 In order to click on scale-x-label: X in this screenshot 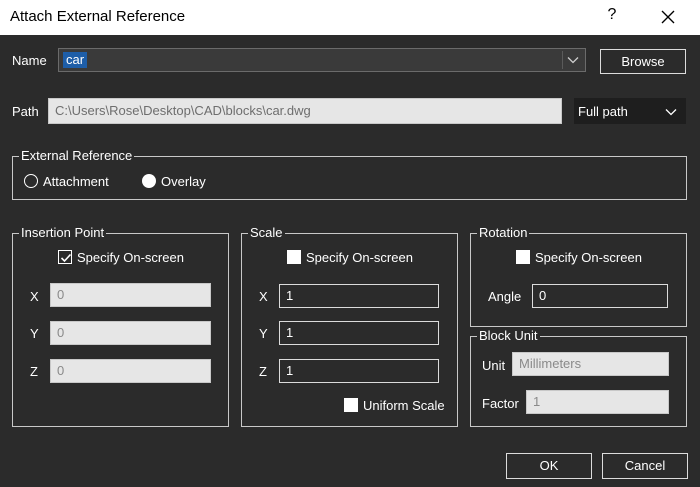, I will do `click(263, 296)`.